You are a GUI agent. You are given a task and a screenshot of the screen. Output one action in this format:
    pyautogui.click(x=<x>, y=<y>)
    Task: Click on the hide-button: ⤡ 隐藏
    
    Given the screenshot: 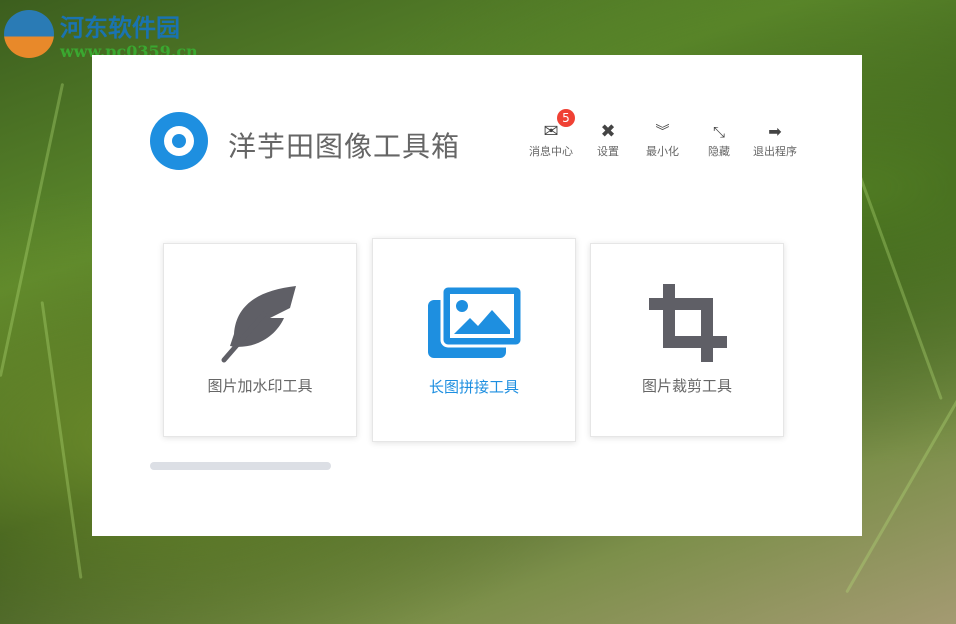 What is the action you would take?
    pyautogui.click(x=719, y=140)
    